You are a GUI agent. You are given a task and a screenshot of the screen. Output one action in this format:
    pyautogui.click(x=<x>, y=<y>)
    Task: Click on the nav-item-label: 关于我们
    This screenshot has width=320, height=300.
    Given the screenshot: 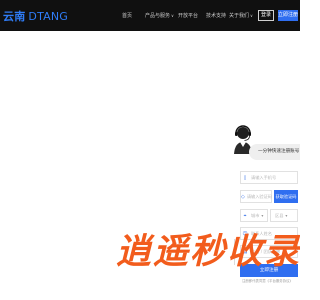 What is the action you would take?
    pyautogui.click(x=239, y=16)
    